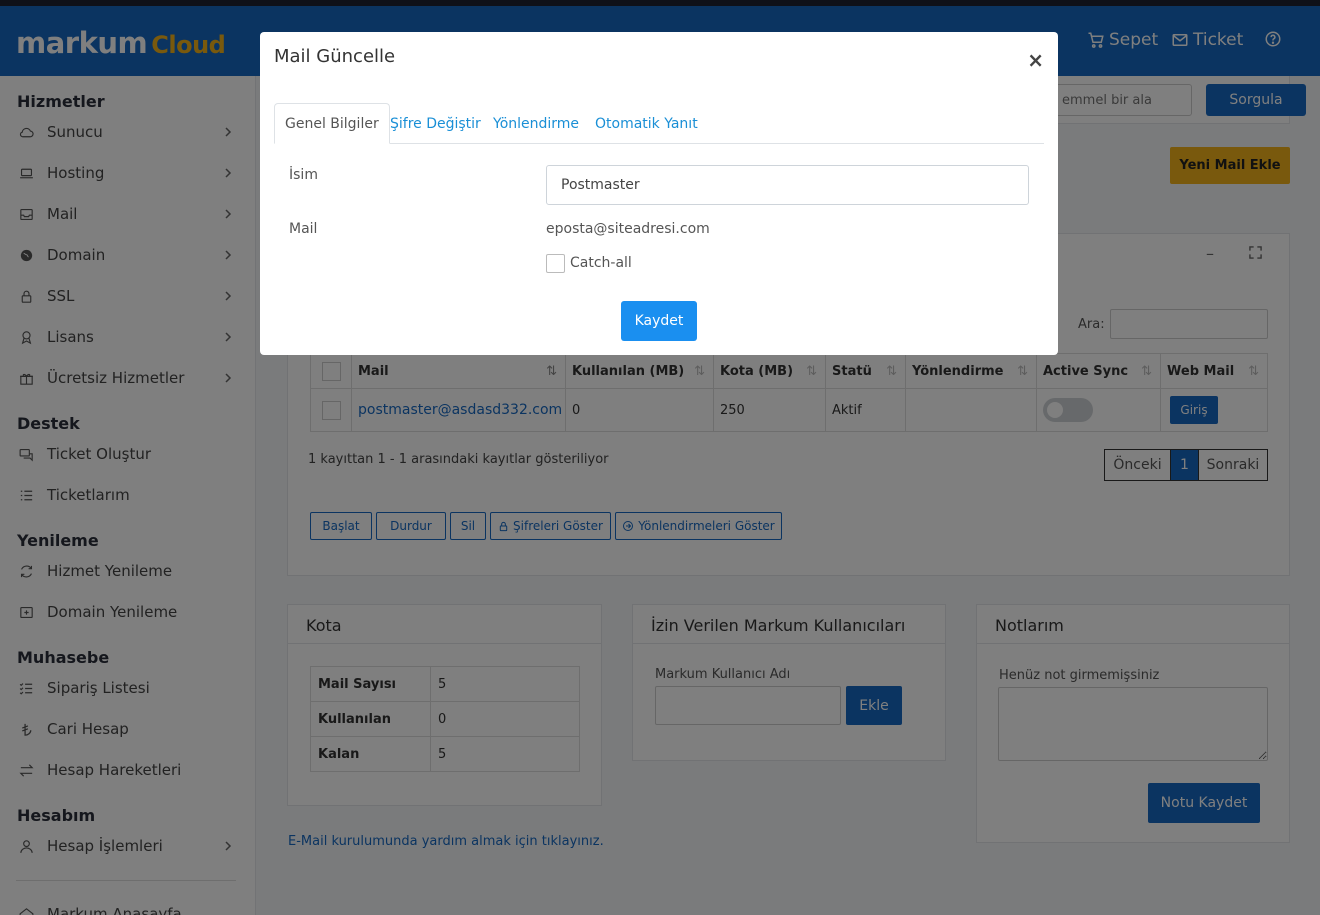  I want to click on tab-auto-reply: Otomatik Yanıt, so click(646, 123).